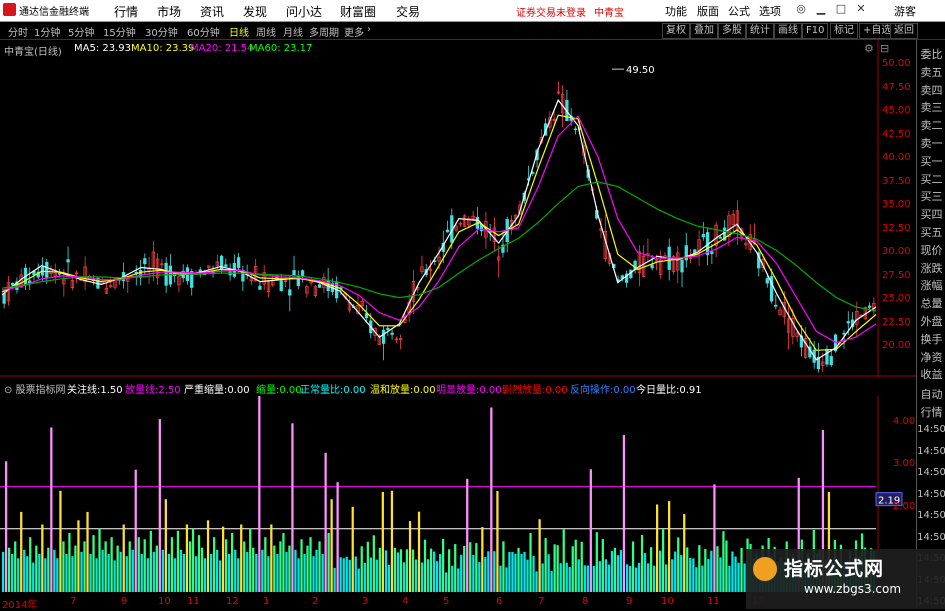 This screenshot has width=945, height=611. What do you see at coordinates (821, 9) in the screenshot?
I see `minimize-icon: ▁` at bounding box center [821, 9].